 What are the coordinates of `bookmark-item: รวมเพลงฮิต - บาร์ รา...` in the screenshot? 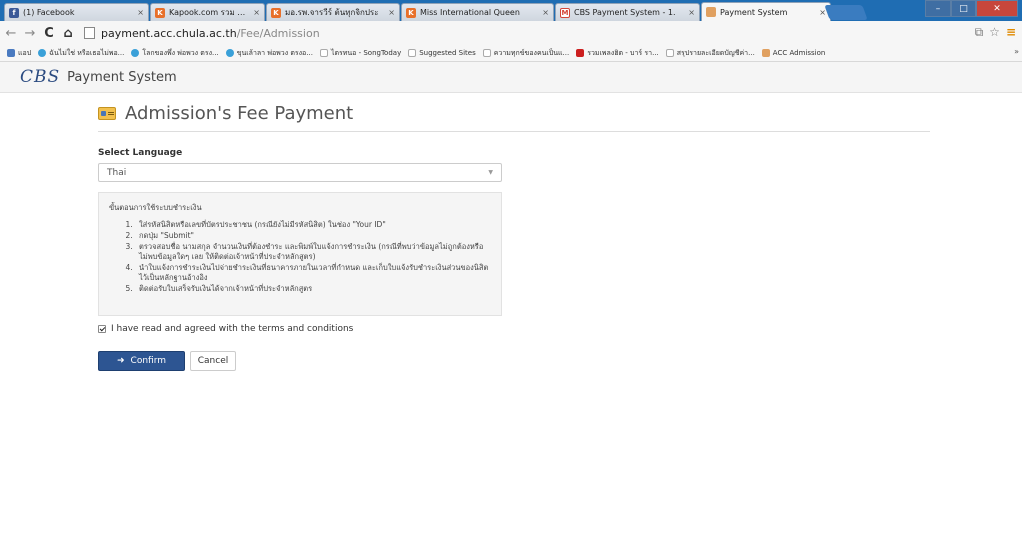 It's located at (617, 53).